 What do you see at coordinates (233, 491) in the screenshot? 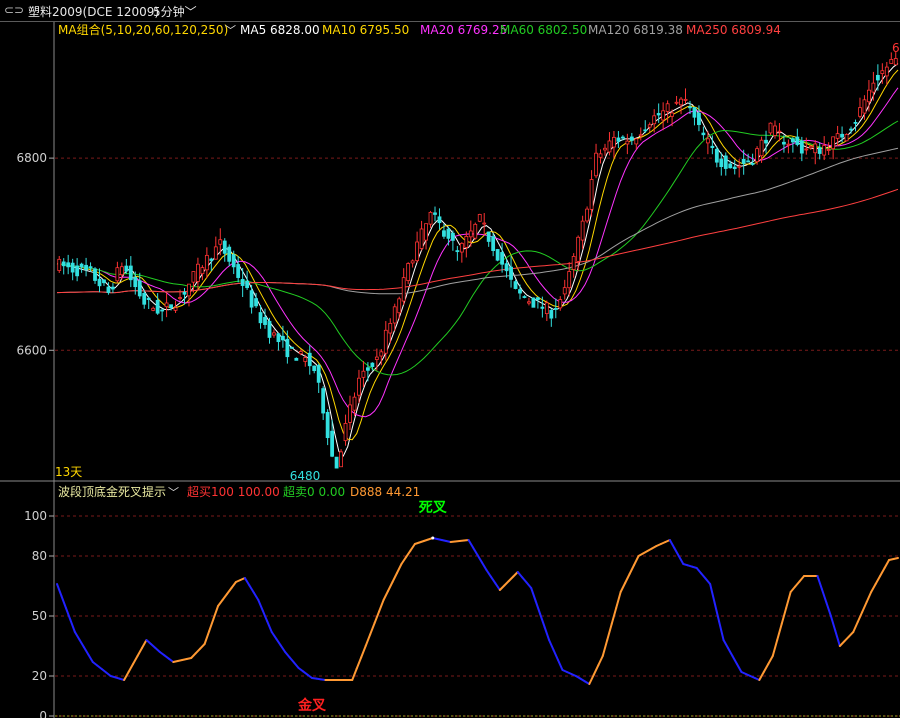
I see `overbought-label: 超买100 100.00` at bounding box center [233, 491].